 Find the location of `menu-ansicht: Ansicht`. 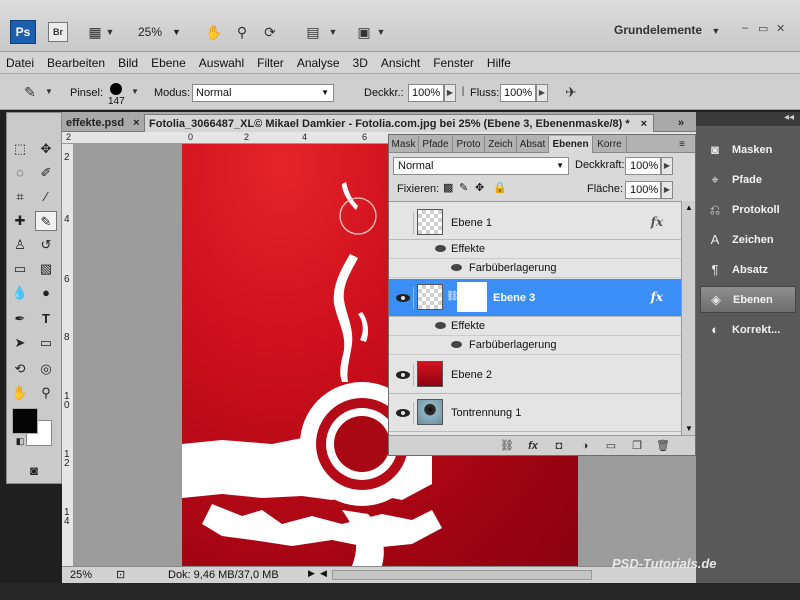

menu-ansicht: Ansicht is located at coordinates (400, 63).